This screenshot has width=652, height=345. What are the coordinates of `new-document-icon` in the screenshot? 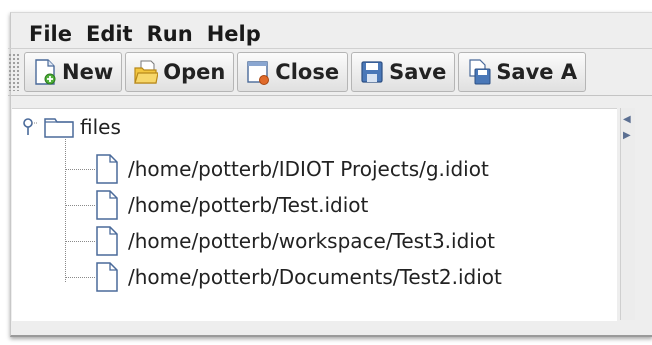 It's located at (45, 72).